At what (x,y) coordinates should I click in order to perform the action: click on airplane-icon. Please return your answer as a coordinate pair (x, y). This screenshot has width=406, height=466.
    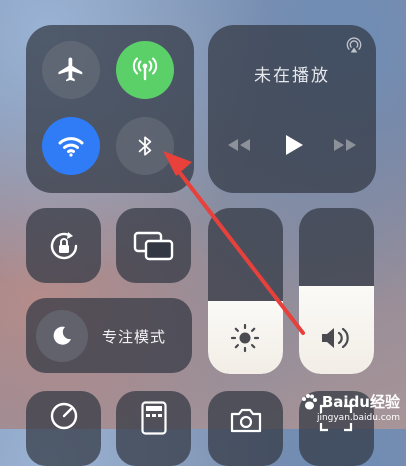
    Looking at the image, I should click on (70, 69).